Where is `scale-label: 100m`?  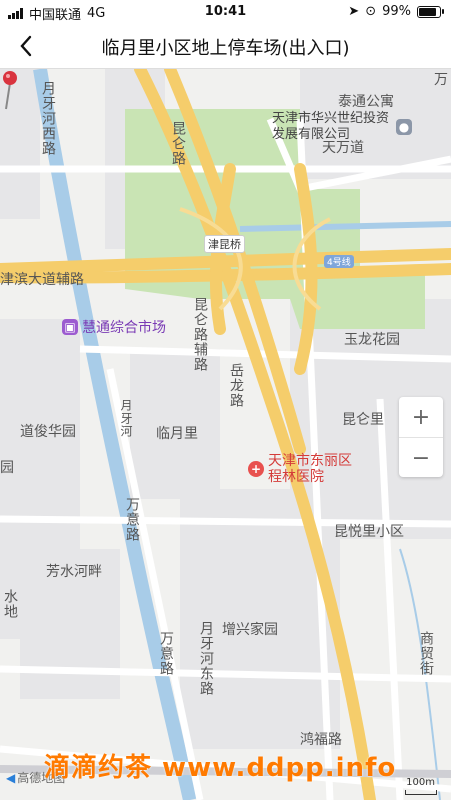 scale-label: 100m is located at coordinates (420, 782).